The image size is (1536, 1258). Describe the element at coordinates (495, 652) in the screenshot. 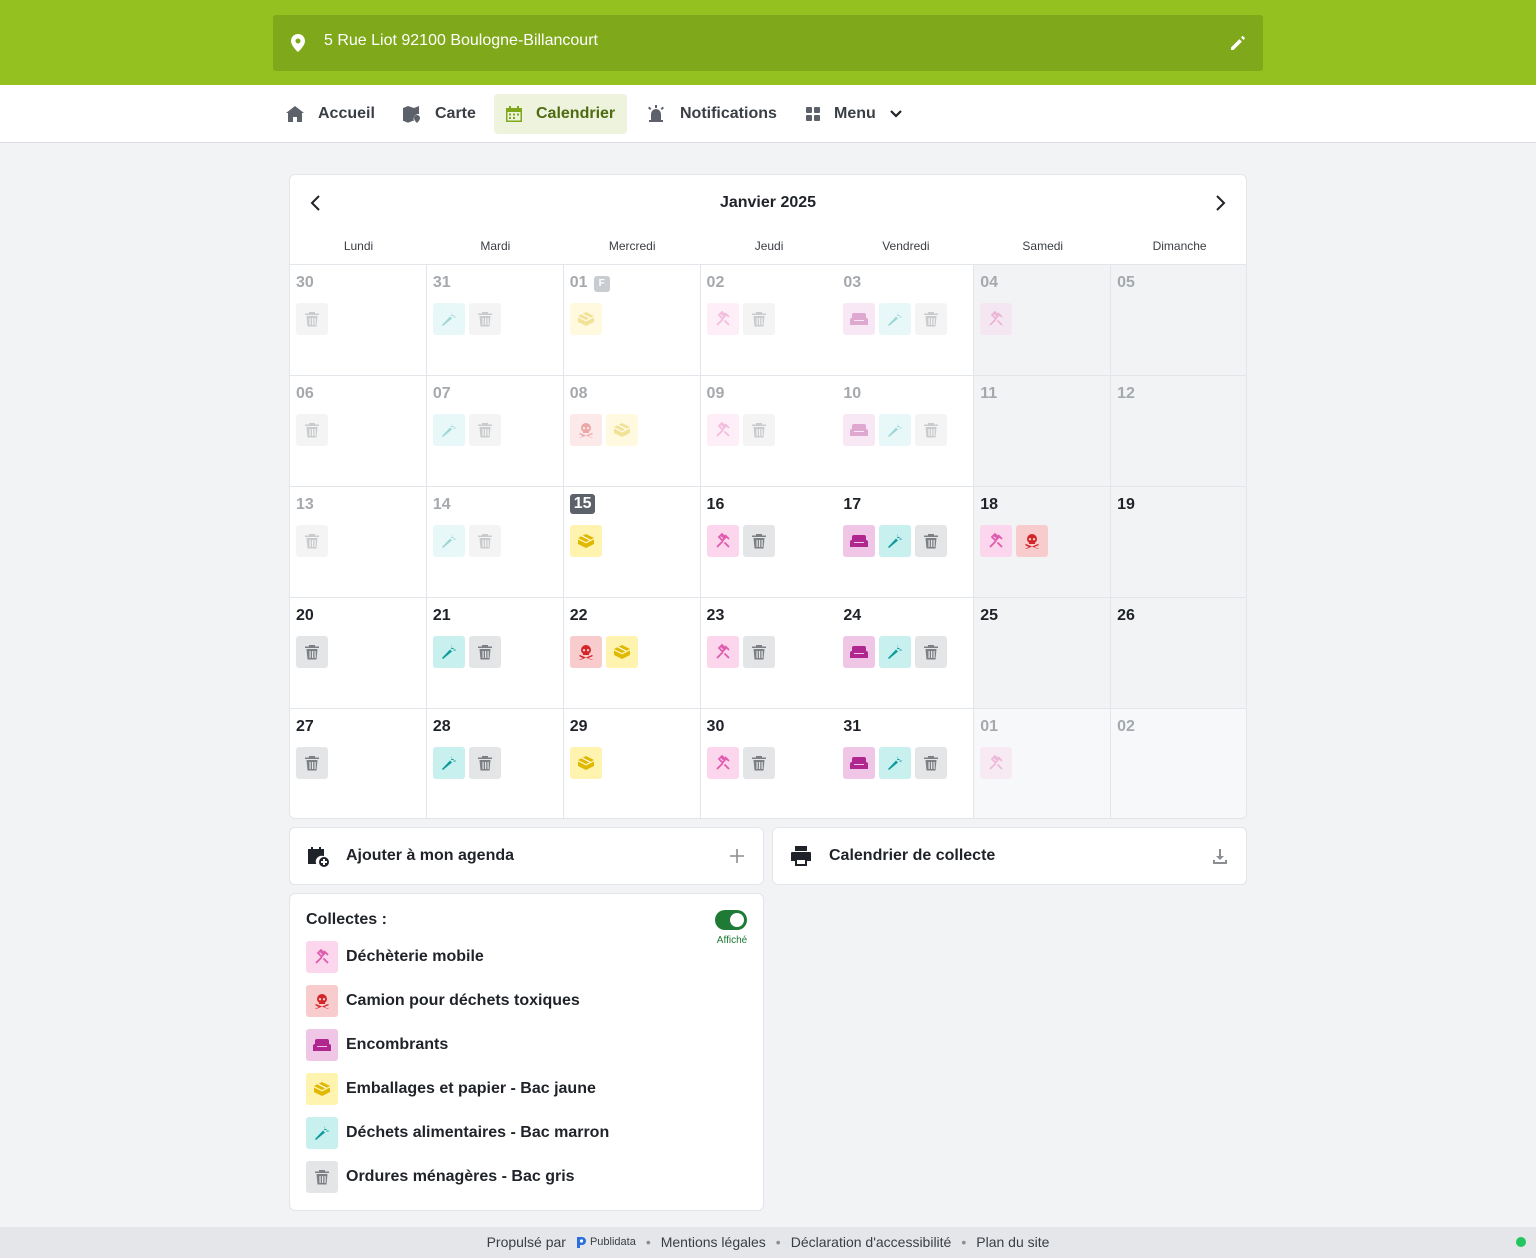

I see `calendar-day-cell: 21` at that location.